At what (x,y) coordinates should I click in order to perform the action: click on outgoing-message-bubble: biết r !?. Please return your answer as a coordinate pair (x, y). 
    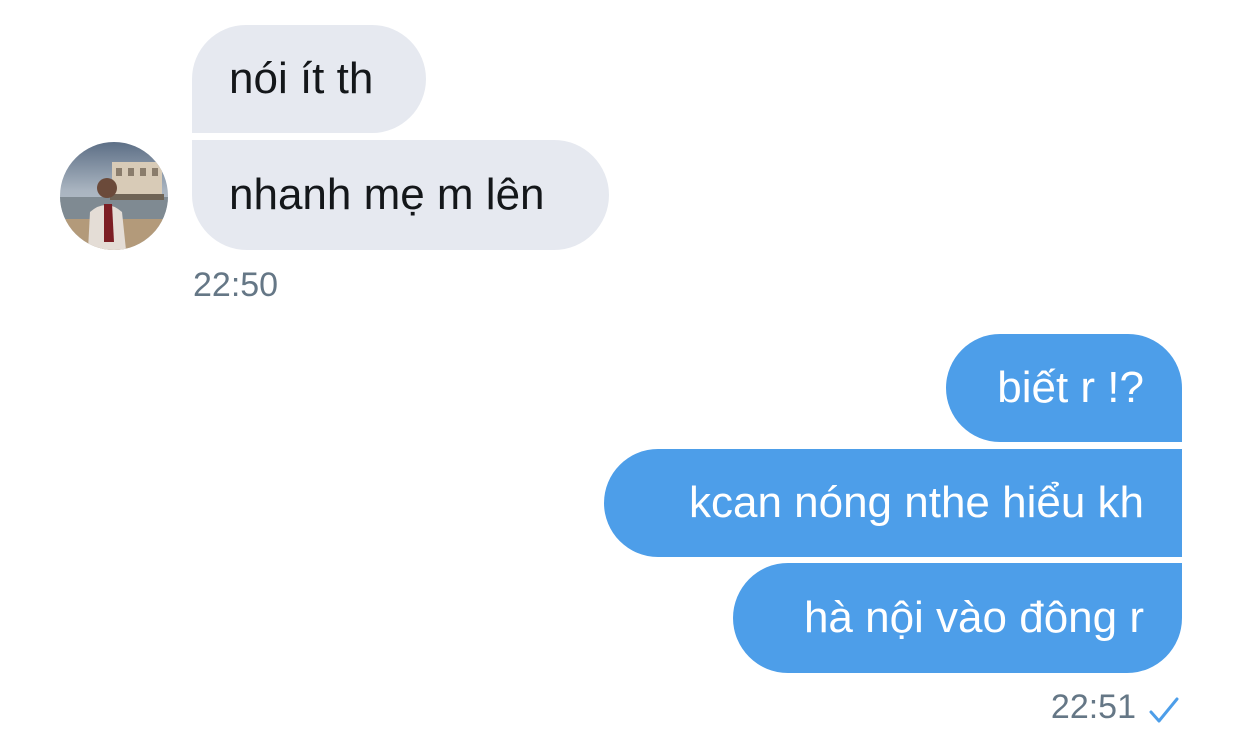
    Looking at the image, I should click on (1064, 388).